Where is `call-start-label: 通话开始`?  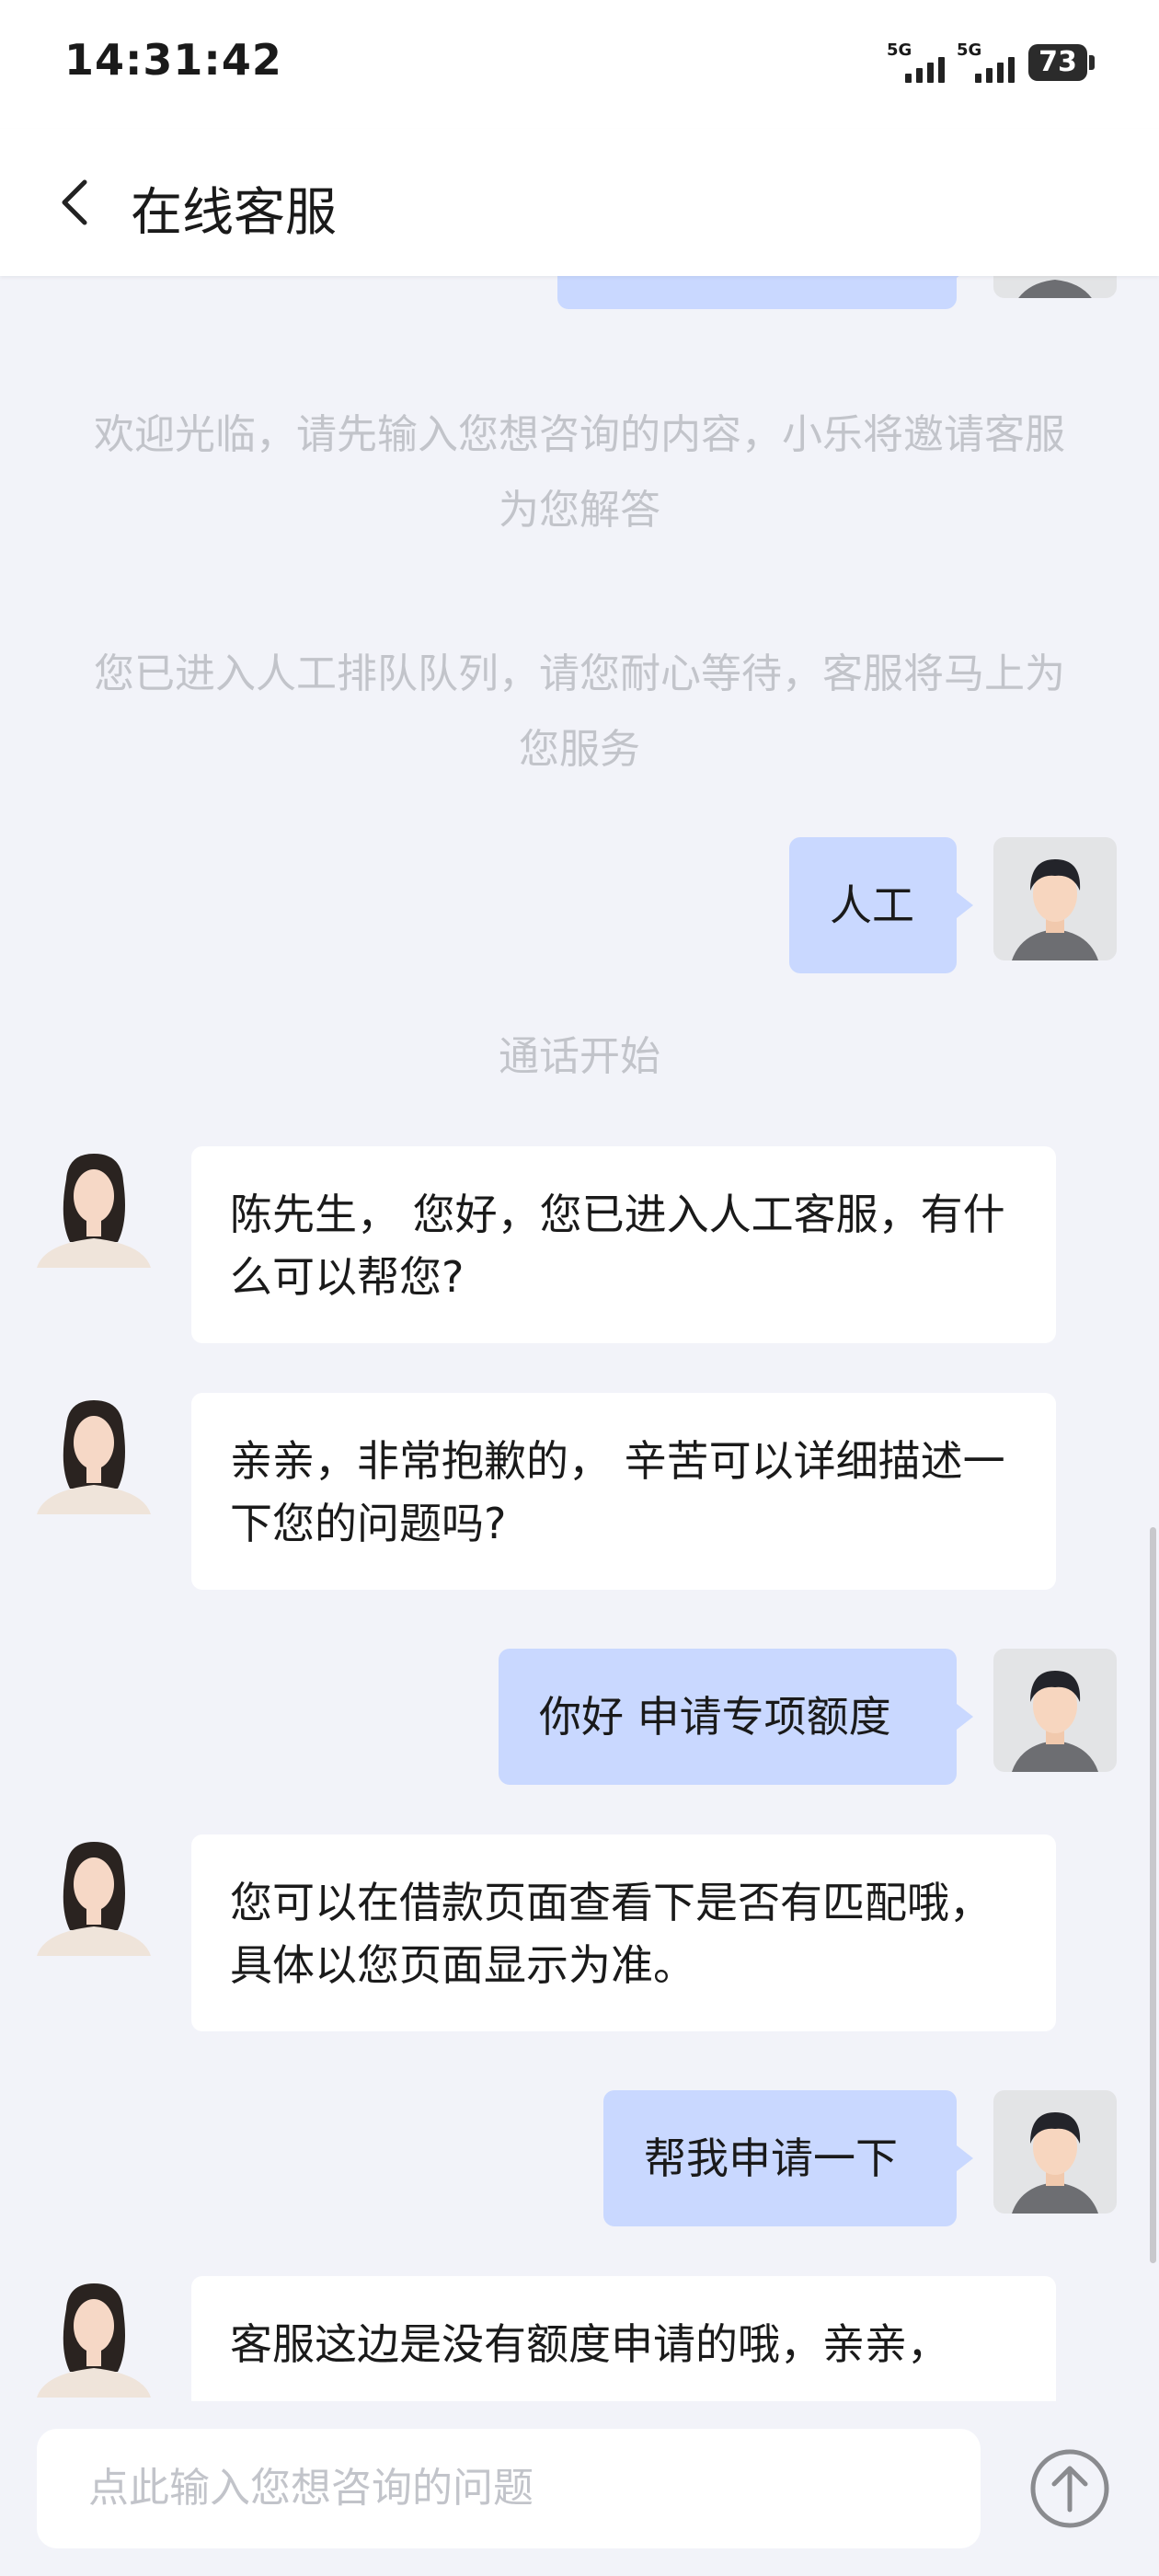
call-start-label: 通话开始 is located at coordinates (579, 1056).